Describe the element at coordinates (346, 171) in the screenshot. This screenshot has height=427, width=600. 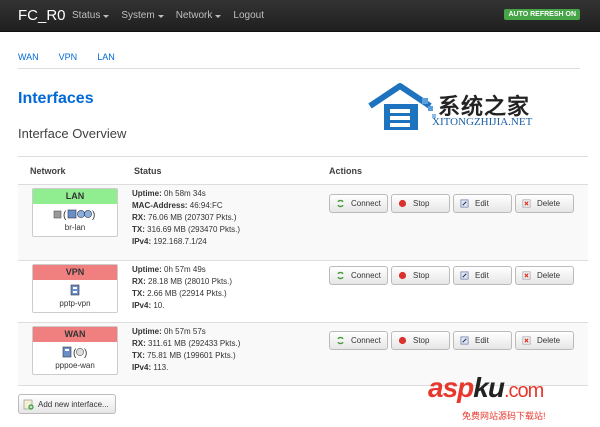
I see `header-actions: Actions` at that location.